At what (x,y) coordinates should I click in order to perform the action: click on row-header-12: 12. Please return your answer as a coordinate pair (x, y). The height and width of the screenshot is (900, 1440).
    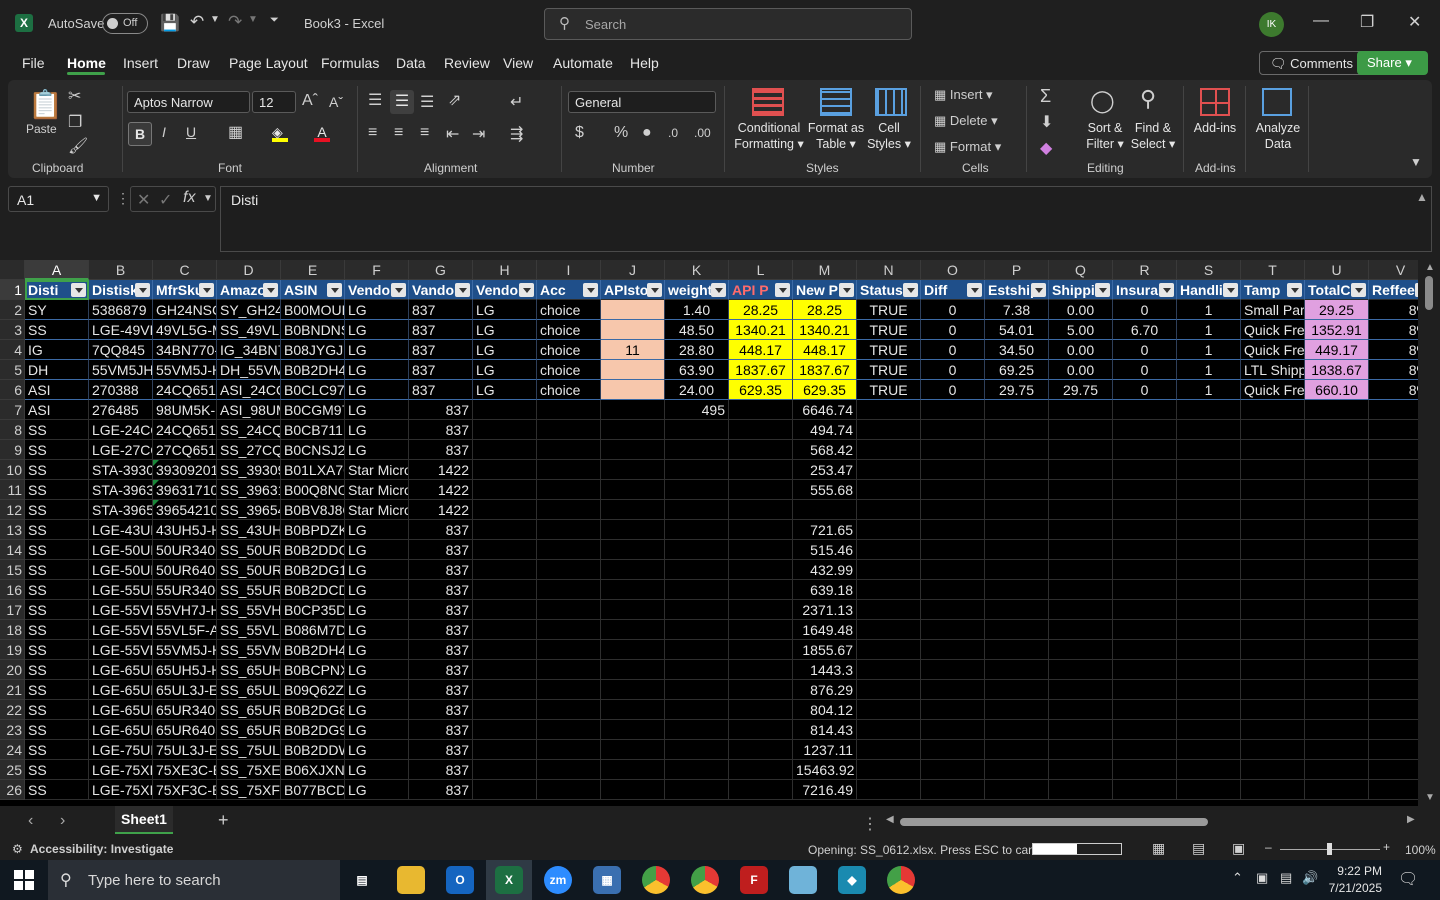
    Looking at the image, I should click on (12, 510).